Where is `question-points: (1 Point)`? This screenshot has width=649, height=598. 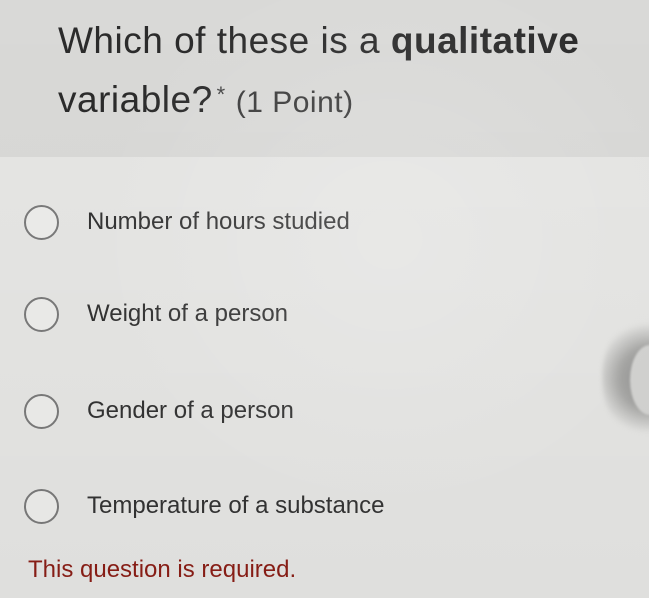 question-points: (1 Point) is located at coordinates (294, 102).